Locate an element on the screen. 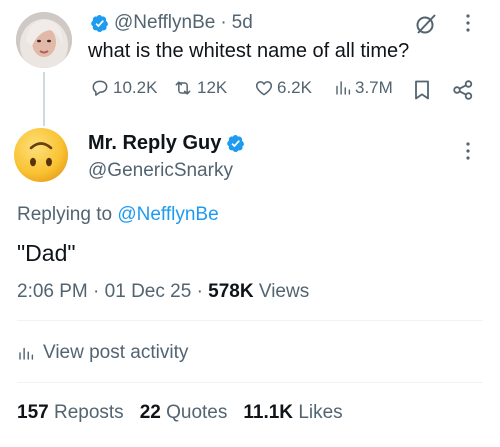  bookmark-icon is located at coordinates (422, 90).